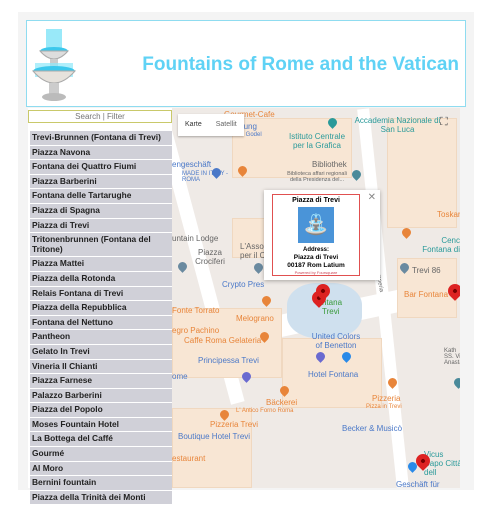  Describe the element at coordinates (101, 352) in the screenshot. I see `list-item: Gelato In Trevi` at that location.